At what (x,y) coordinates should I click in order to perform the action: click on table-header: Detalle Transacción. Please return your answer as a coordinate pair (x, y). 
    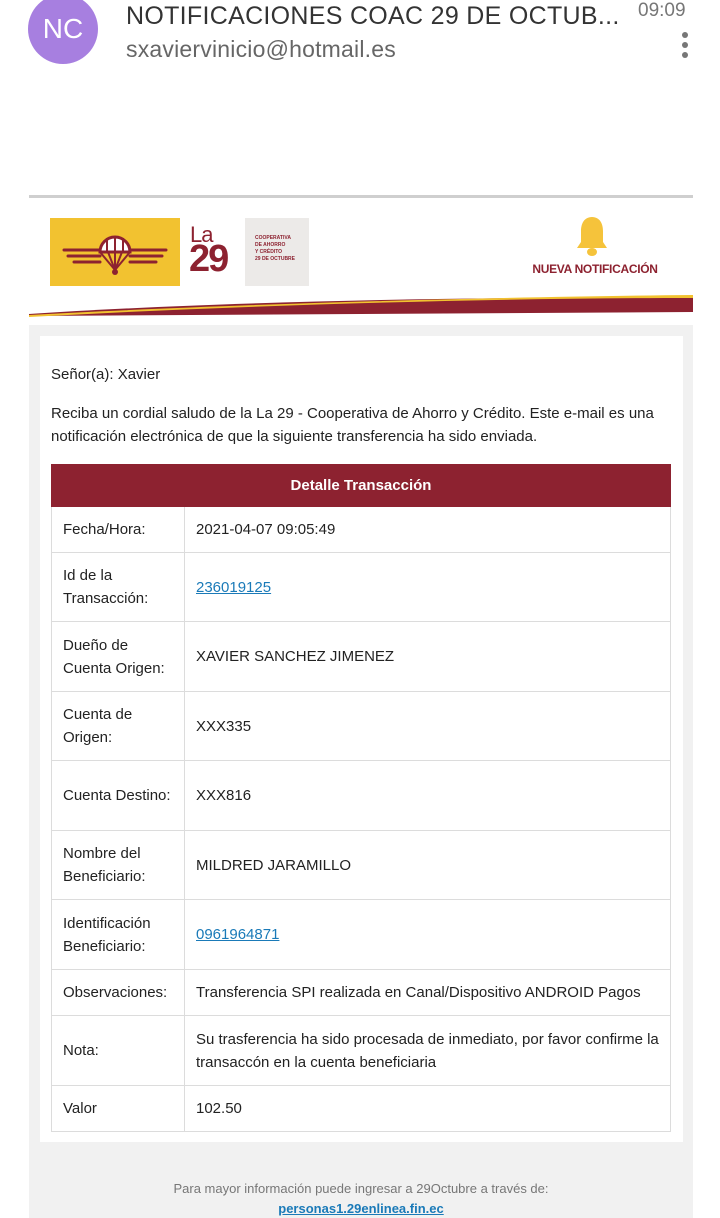
    Looking at the image, I should click on (361, 485).